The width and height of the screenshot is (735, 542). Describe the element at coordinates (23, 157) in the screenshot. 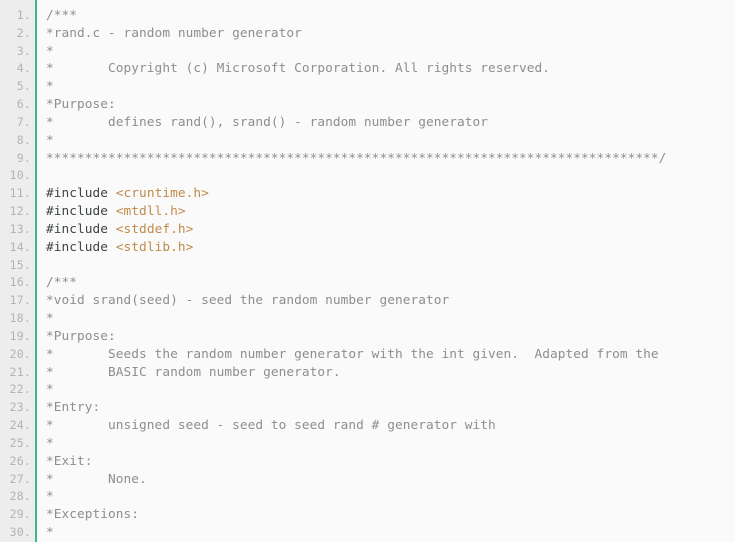

I see `line-number: 9.` at that location.